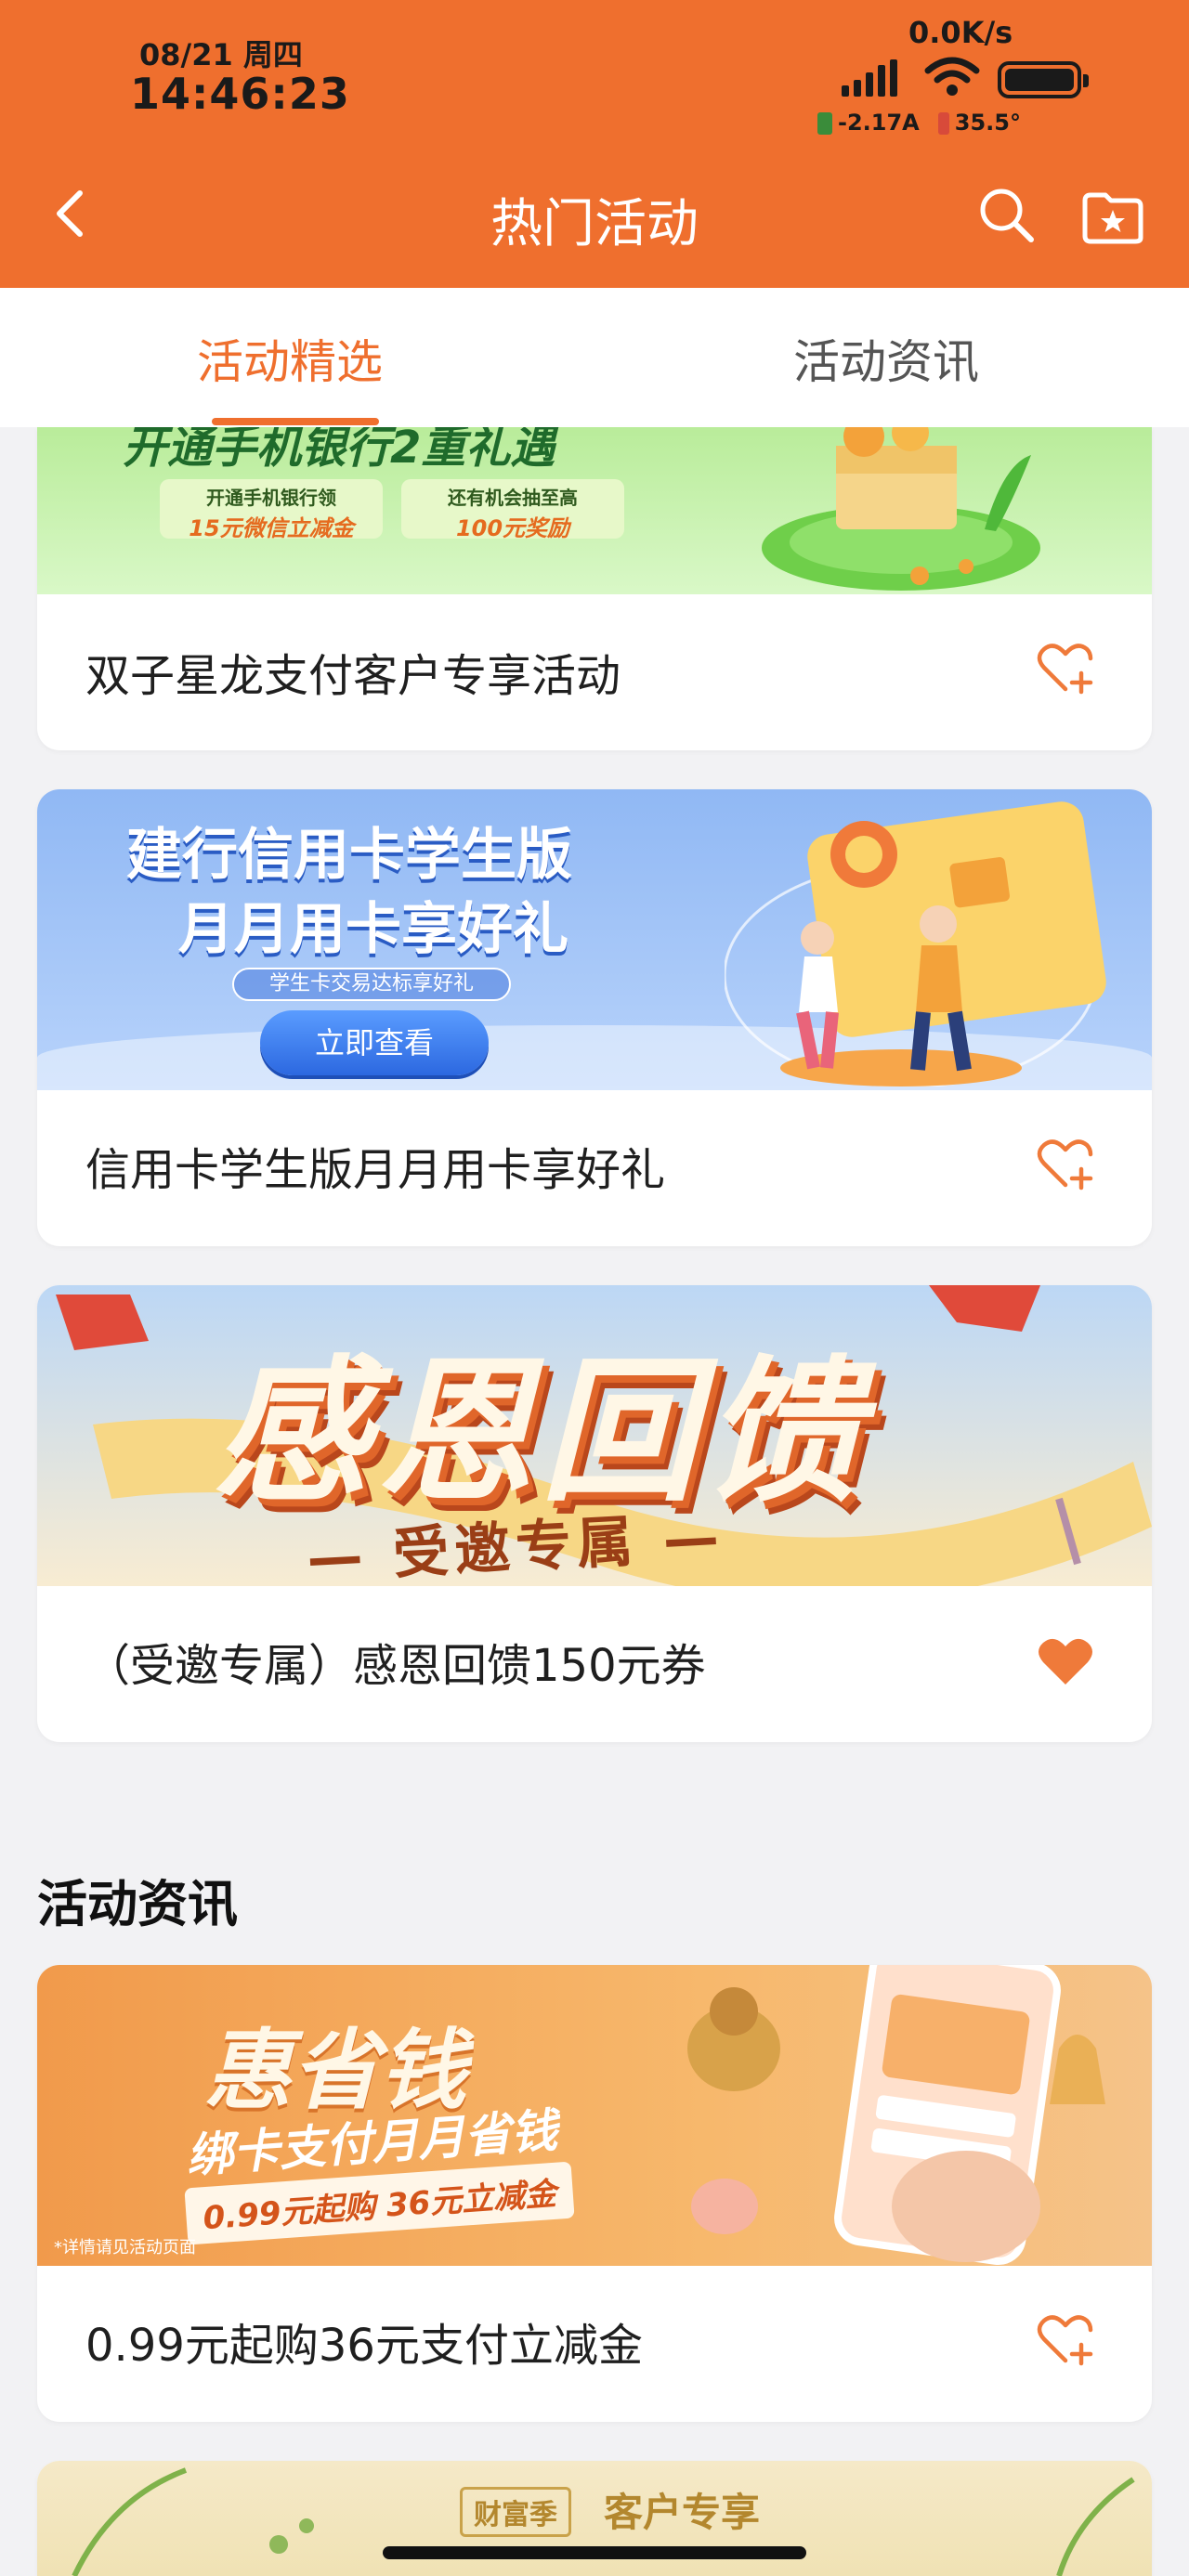  I want to click on banner-promo-text: 还有机会抽至高, so click(513, 498).